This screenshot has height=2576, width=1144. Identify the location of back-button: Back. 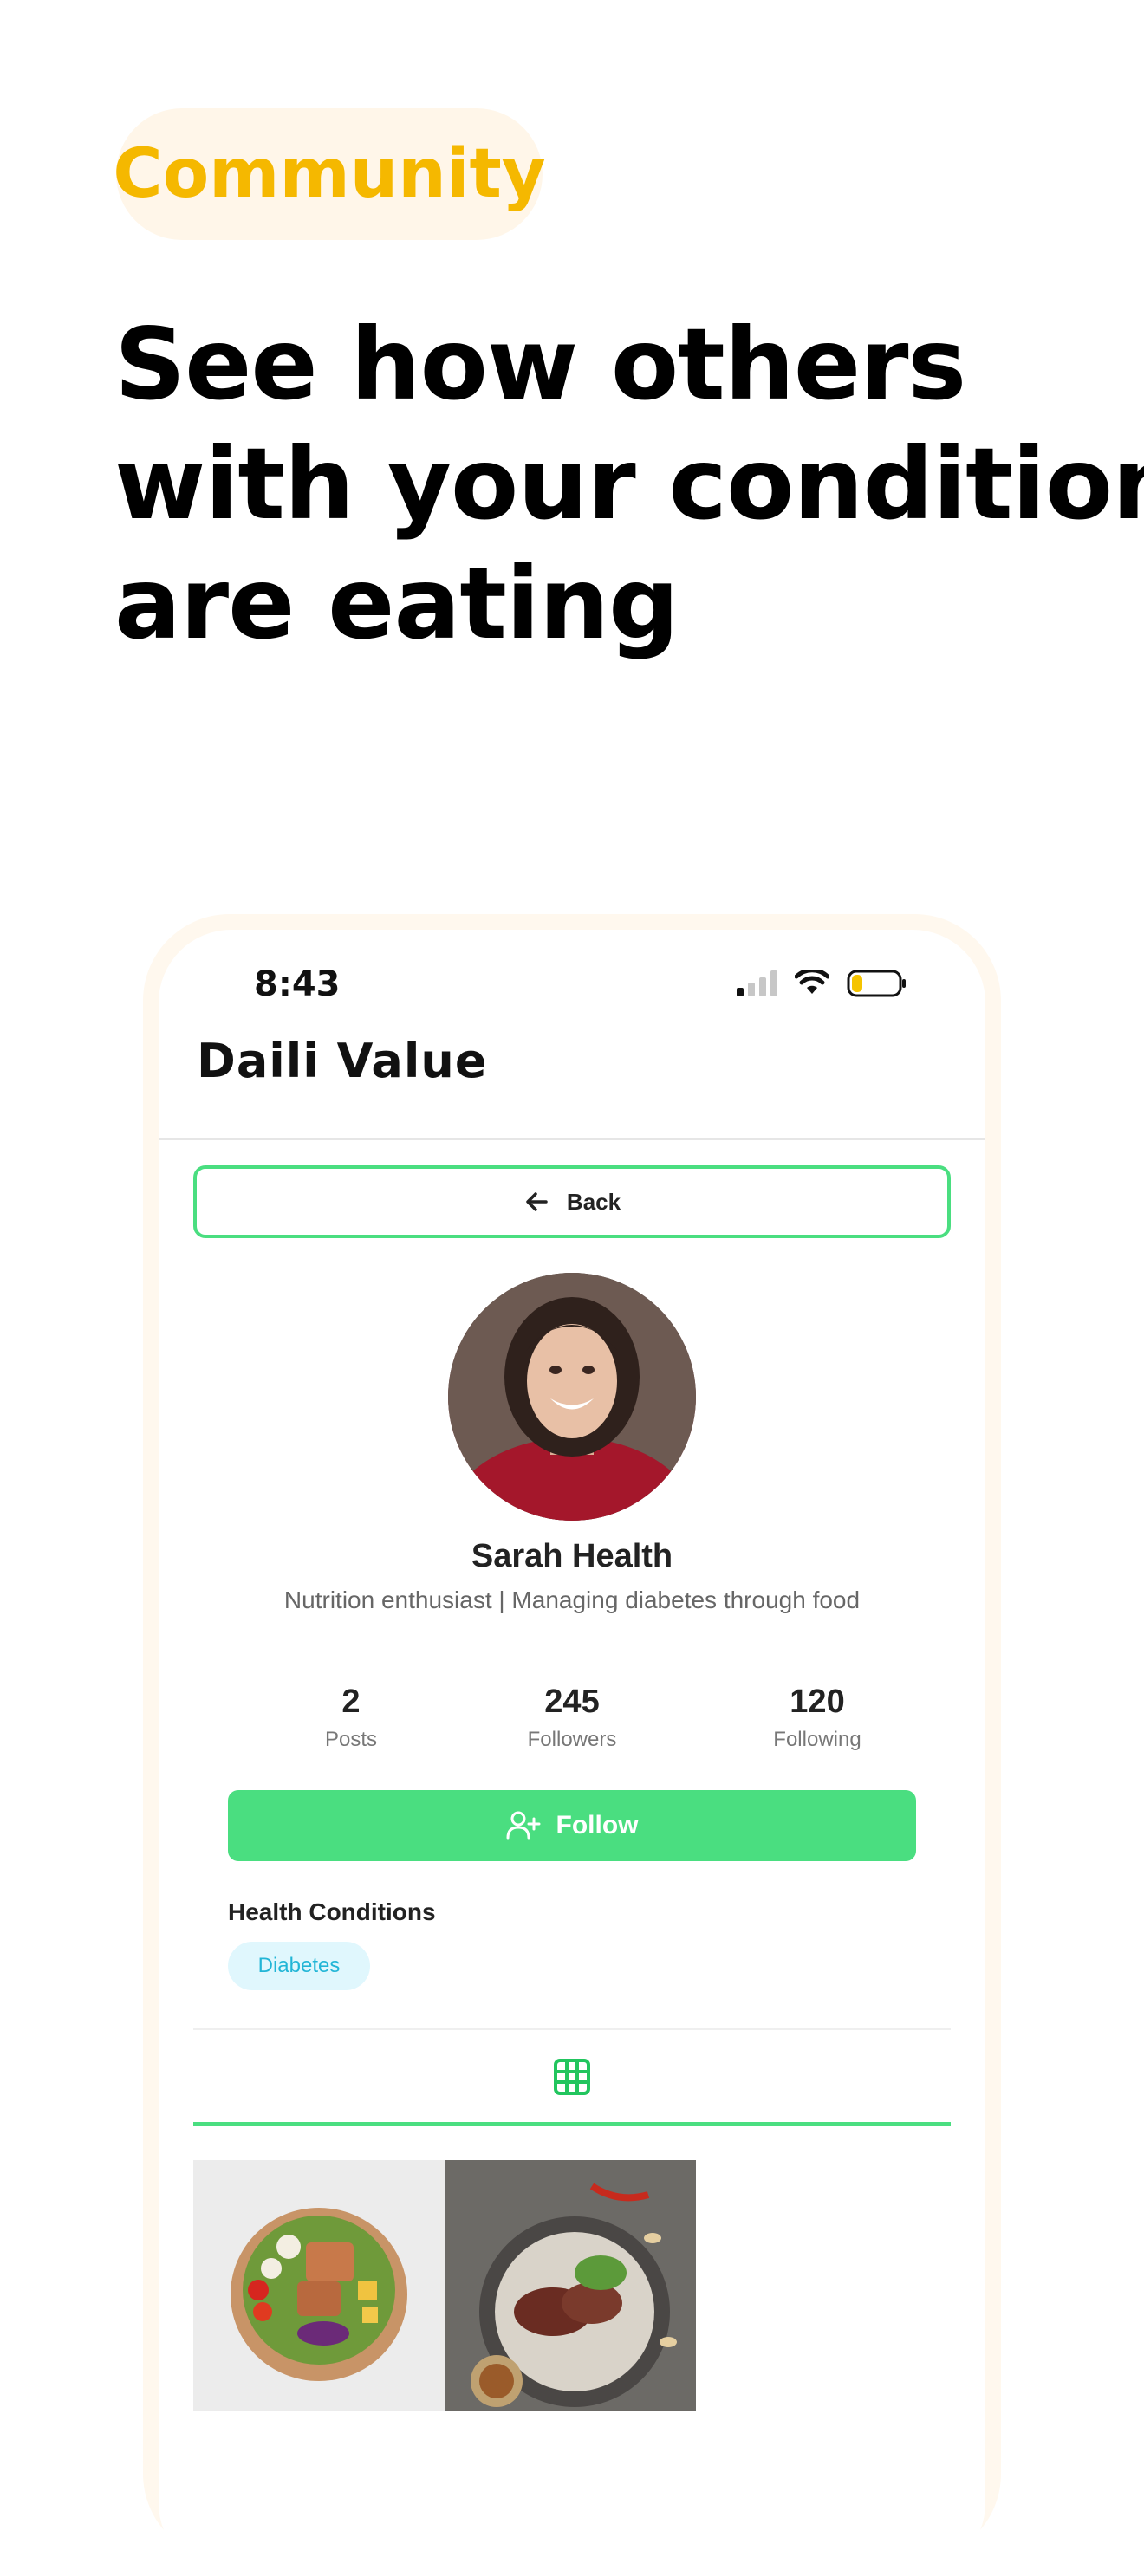
(572, 1201).